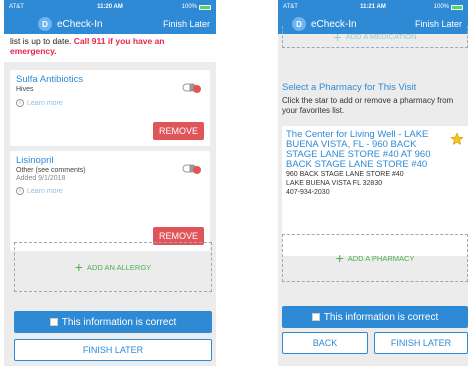 Image resolution: width=468 pixels, height=366 pixels. What do you see at coordinates (25, 89) in the screenshot?
I see `allergy-reaction: Hives` at bounding box center [25, 89].